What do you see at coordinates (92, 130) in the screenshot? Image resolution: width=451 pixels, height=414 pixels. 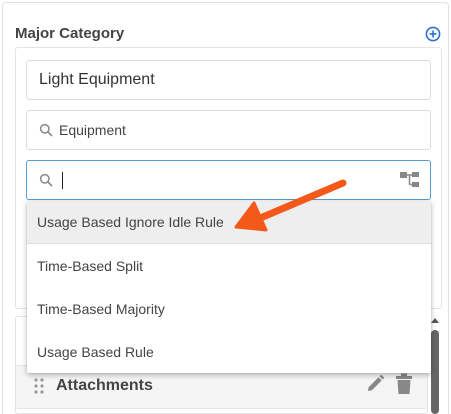 I see `category-search-value: Equipment` at bounding box center [92, 130].